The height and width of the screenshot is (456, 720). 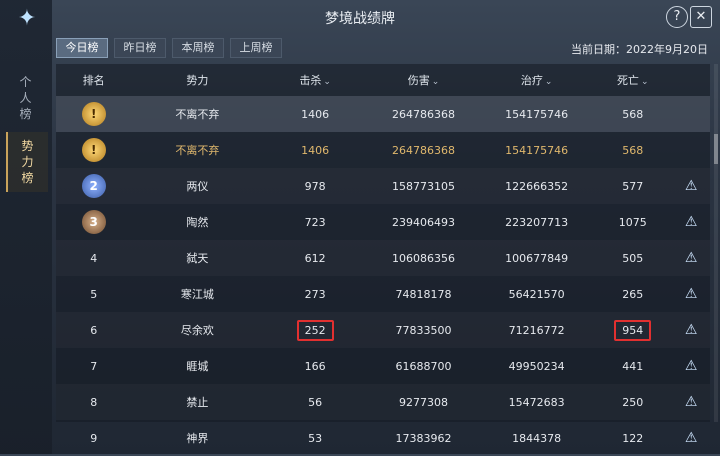 I want to click on table-row: 2 两仪 978 158773105 122666352 577 ⚠, so click(x=383, y=186).